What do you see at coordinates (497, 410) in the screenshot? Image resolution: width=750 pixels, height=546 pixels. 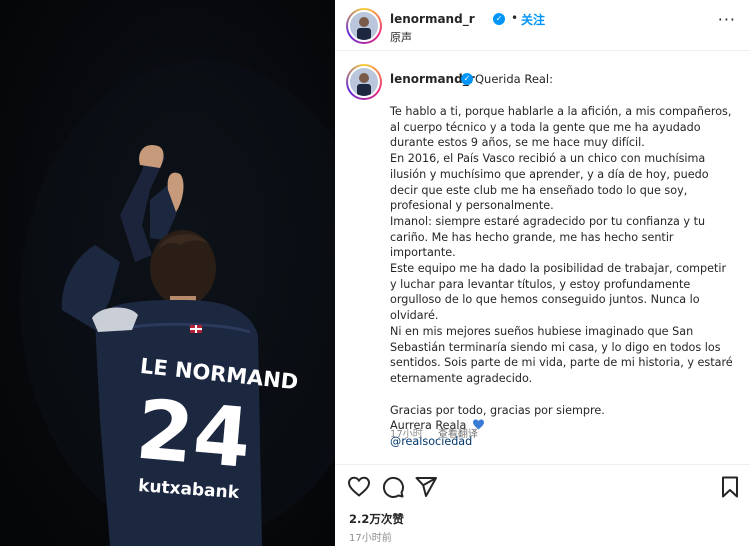 I see `caption-closing: Gracias por todo, gracias por siempre.` at bounding box center [497, 410].